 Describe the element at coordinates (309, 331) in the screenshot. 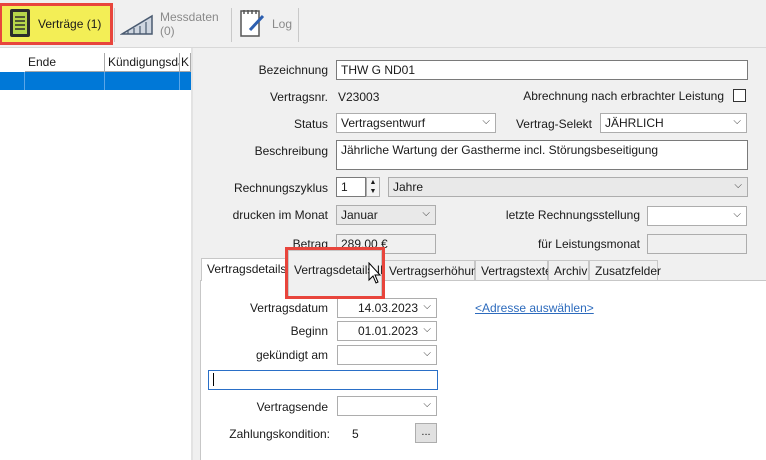

I see `beginn-label: Beginn` at that location.